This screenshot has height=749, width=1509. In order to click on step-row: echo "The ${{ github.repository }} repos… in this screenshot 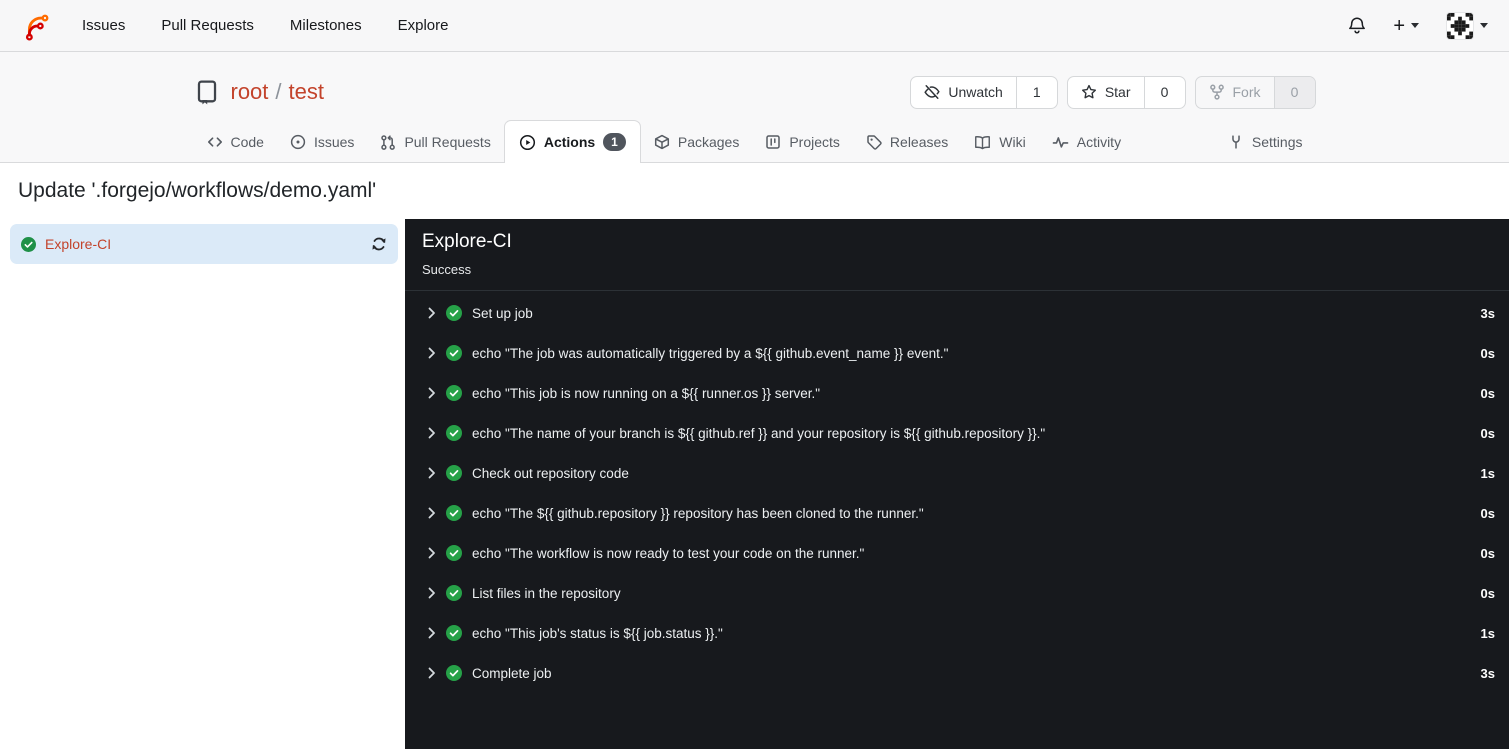, I will do `click(957, 513)`.